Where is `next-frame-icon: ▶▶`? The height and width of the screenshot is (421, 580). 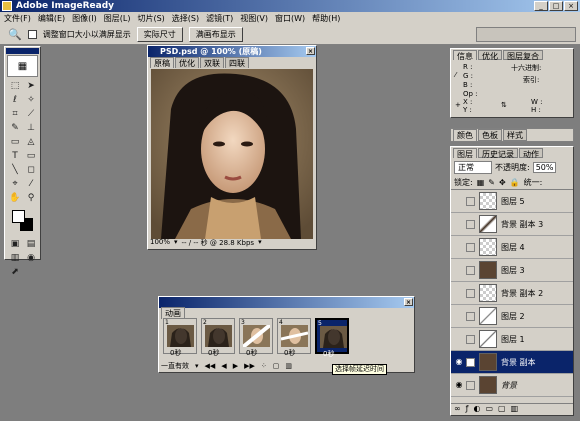 next-frame-icon: ▶▶ is located at coordinates (249, 366).